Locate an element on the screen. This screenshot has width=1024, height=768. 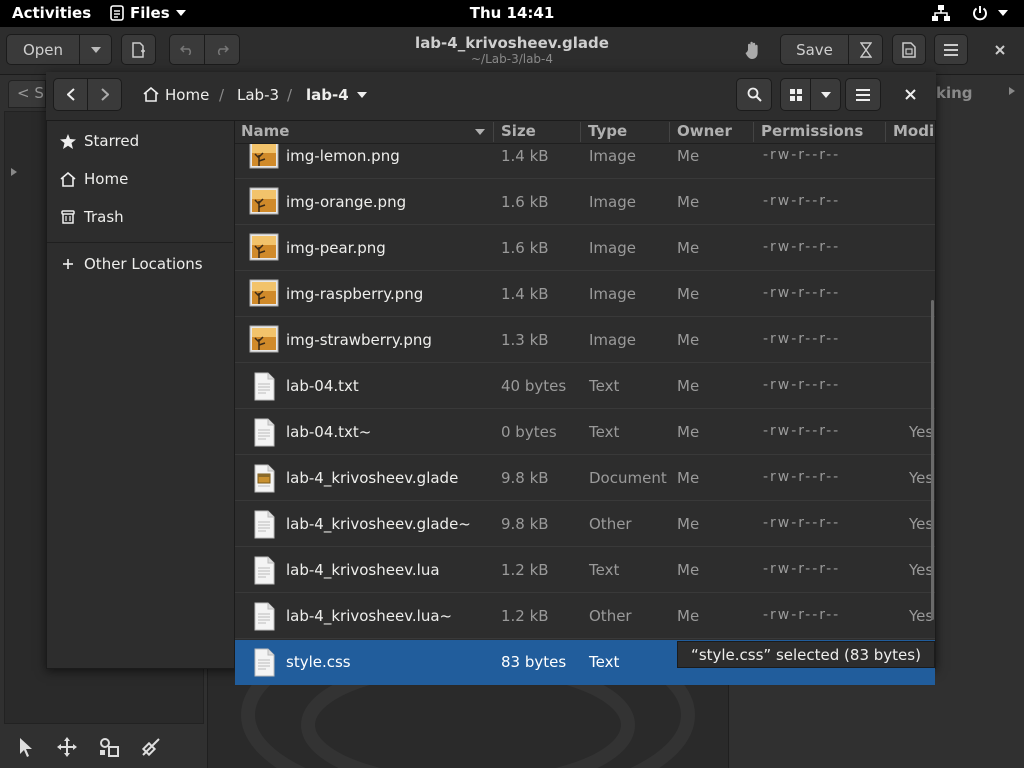
preview-button is located at coordinates (909, 49).